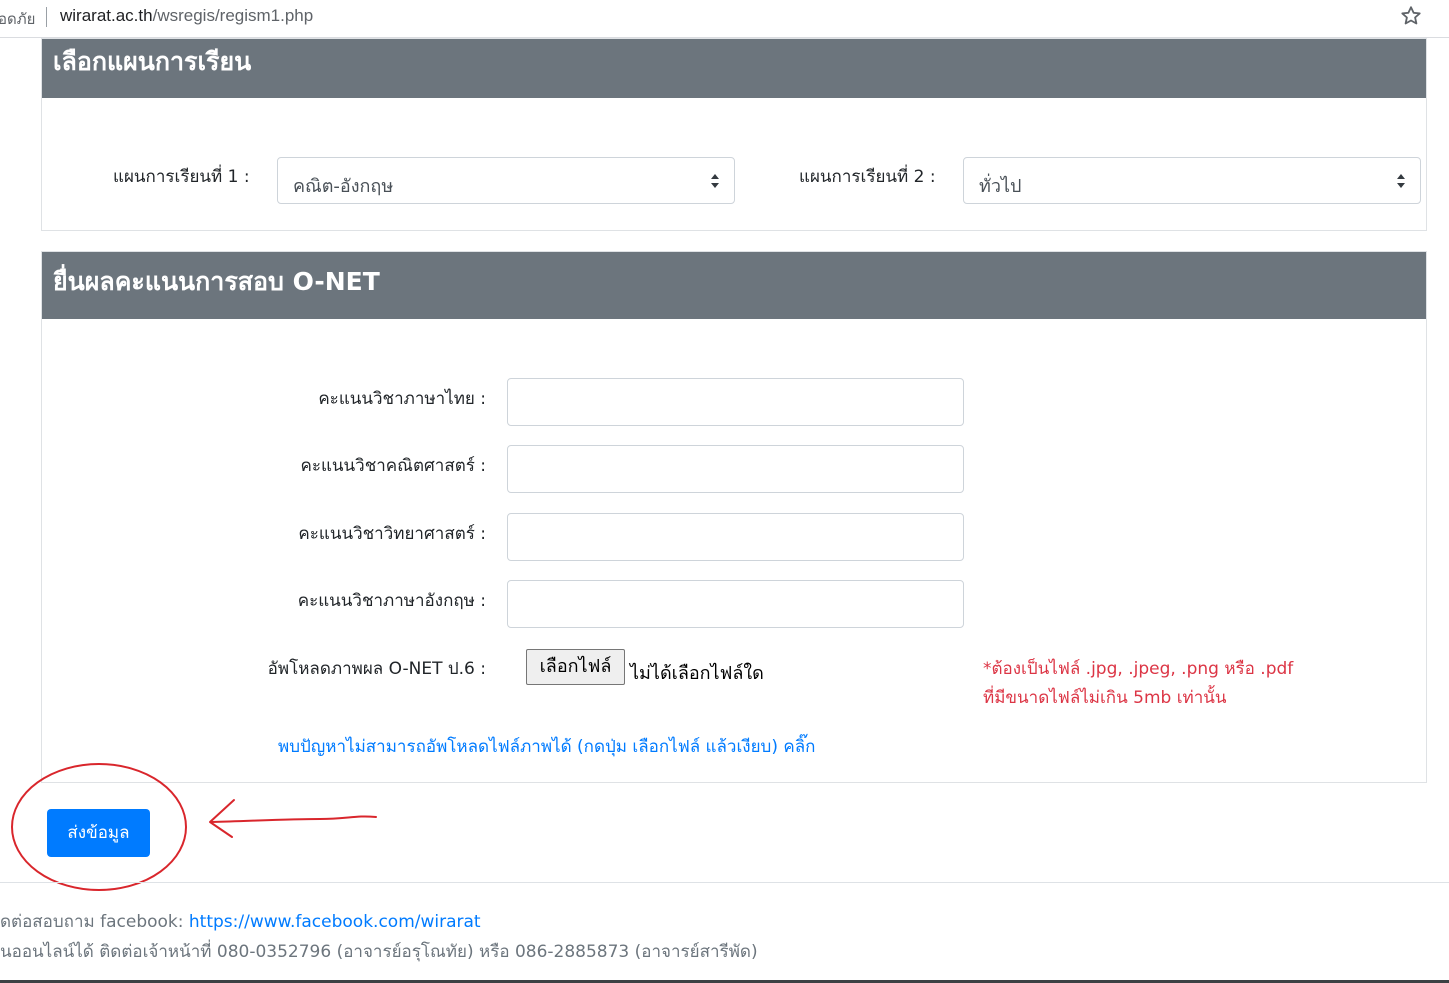  What do you see at coordinates (575, 667) in the screenshot?
I see `choose-file-button: เลือกไฟล์` at bounding box center [575, 667].